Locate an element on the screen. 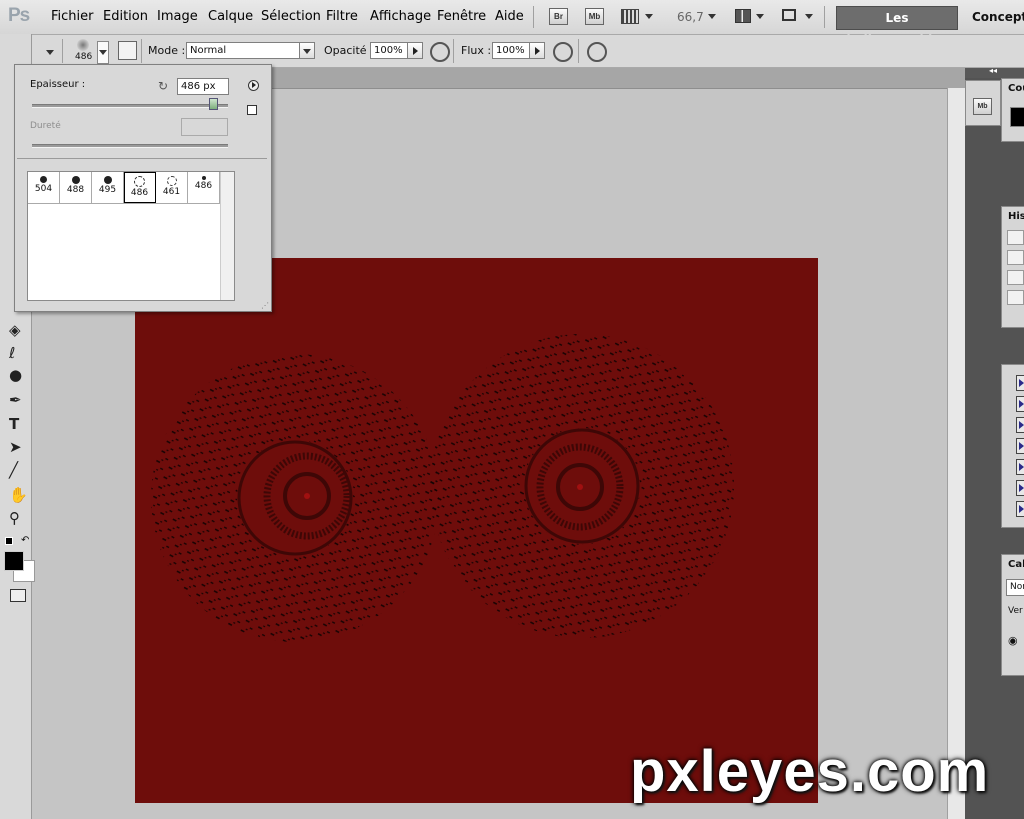 The height and width of the screenshot is (819, 1024). panel-divider is located at coordinates (142, 158).